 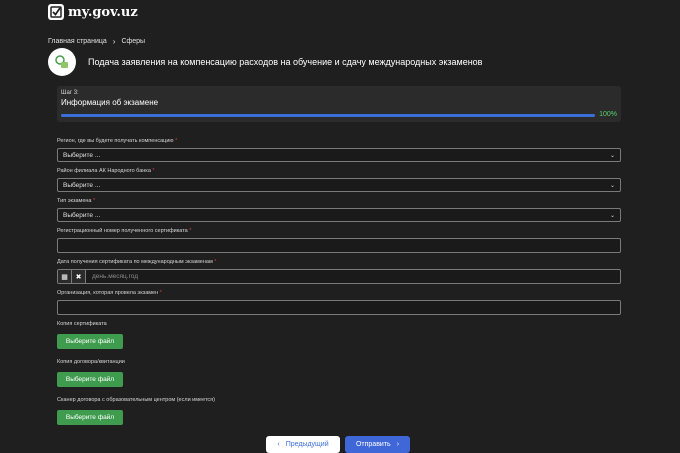 What do you see at coordinates (108, 293) in the screenshot?
I see `organization-label: Организация, которая провела экзамен` at bounding box center [108, 293].